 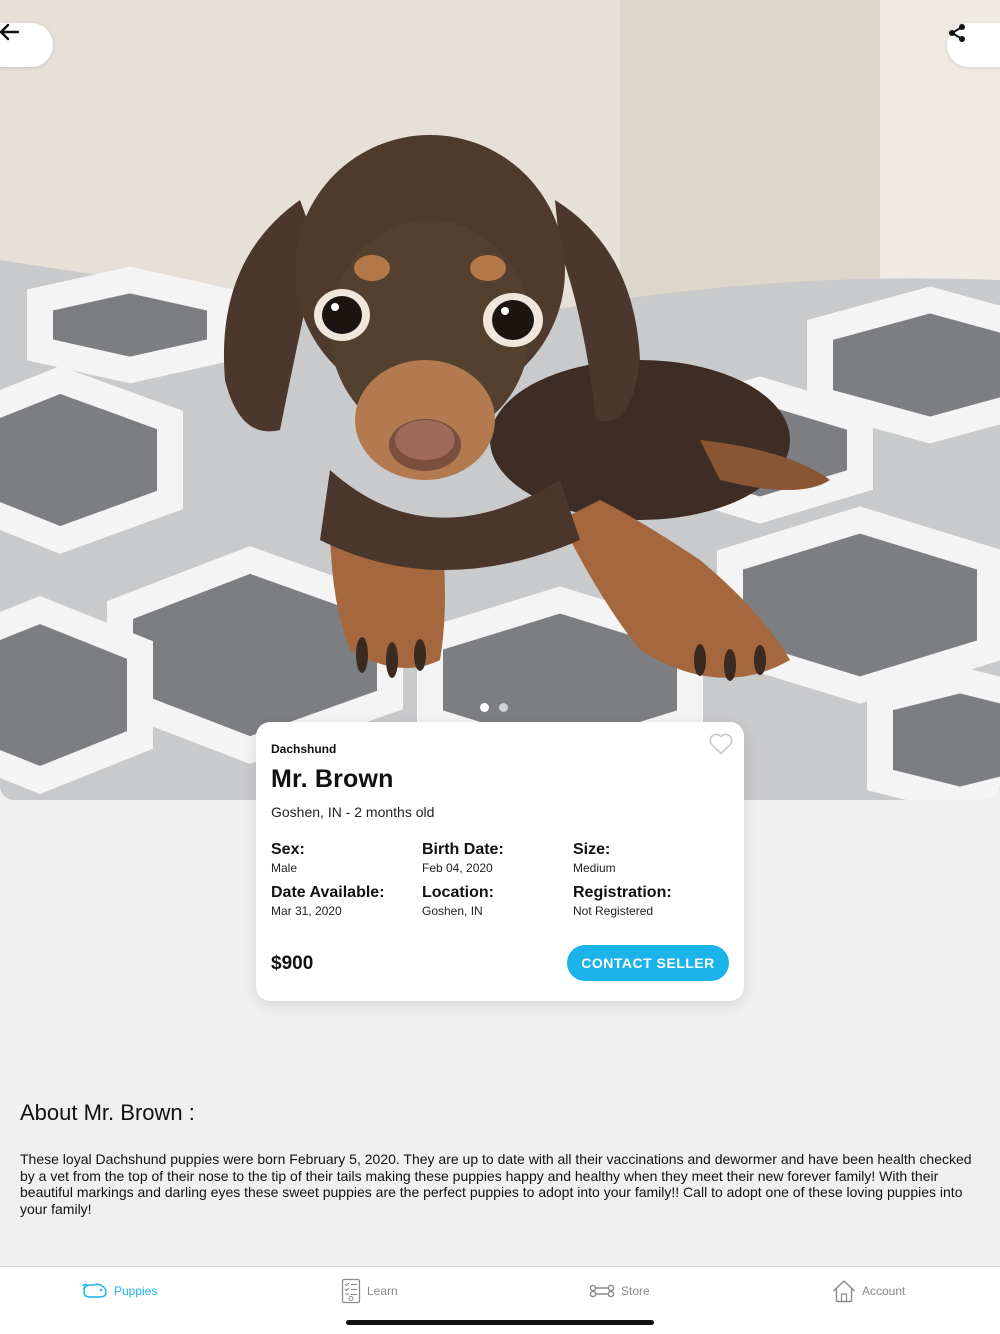 What do you see at coordinates (382, 1291) in the screenshot?
I see `tab-label: Learn` at bounding box center [382, 1291].